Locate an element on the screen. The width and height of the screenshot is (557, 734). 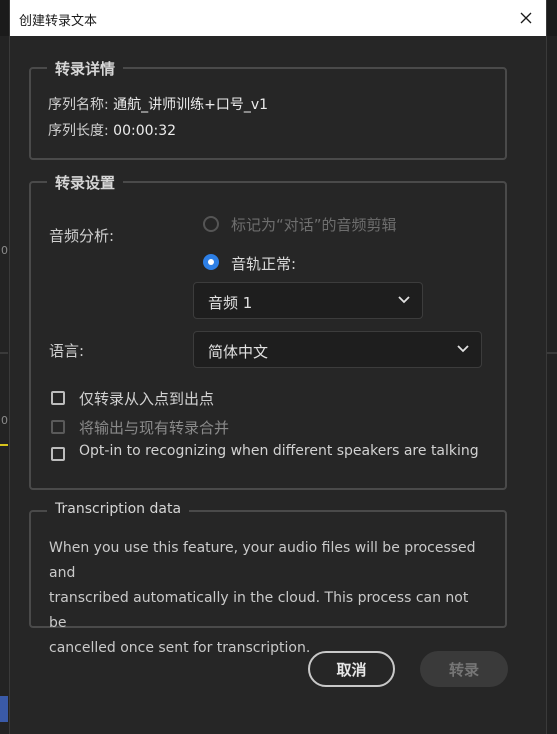
cancel-button: 取消 is located at coordinates (351, 669).